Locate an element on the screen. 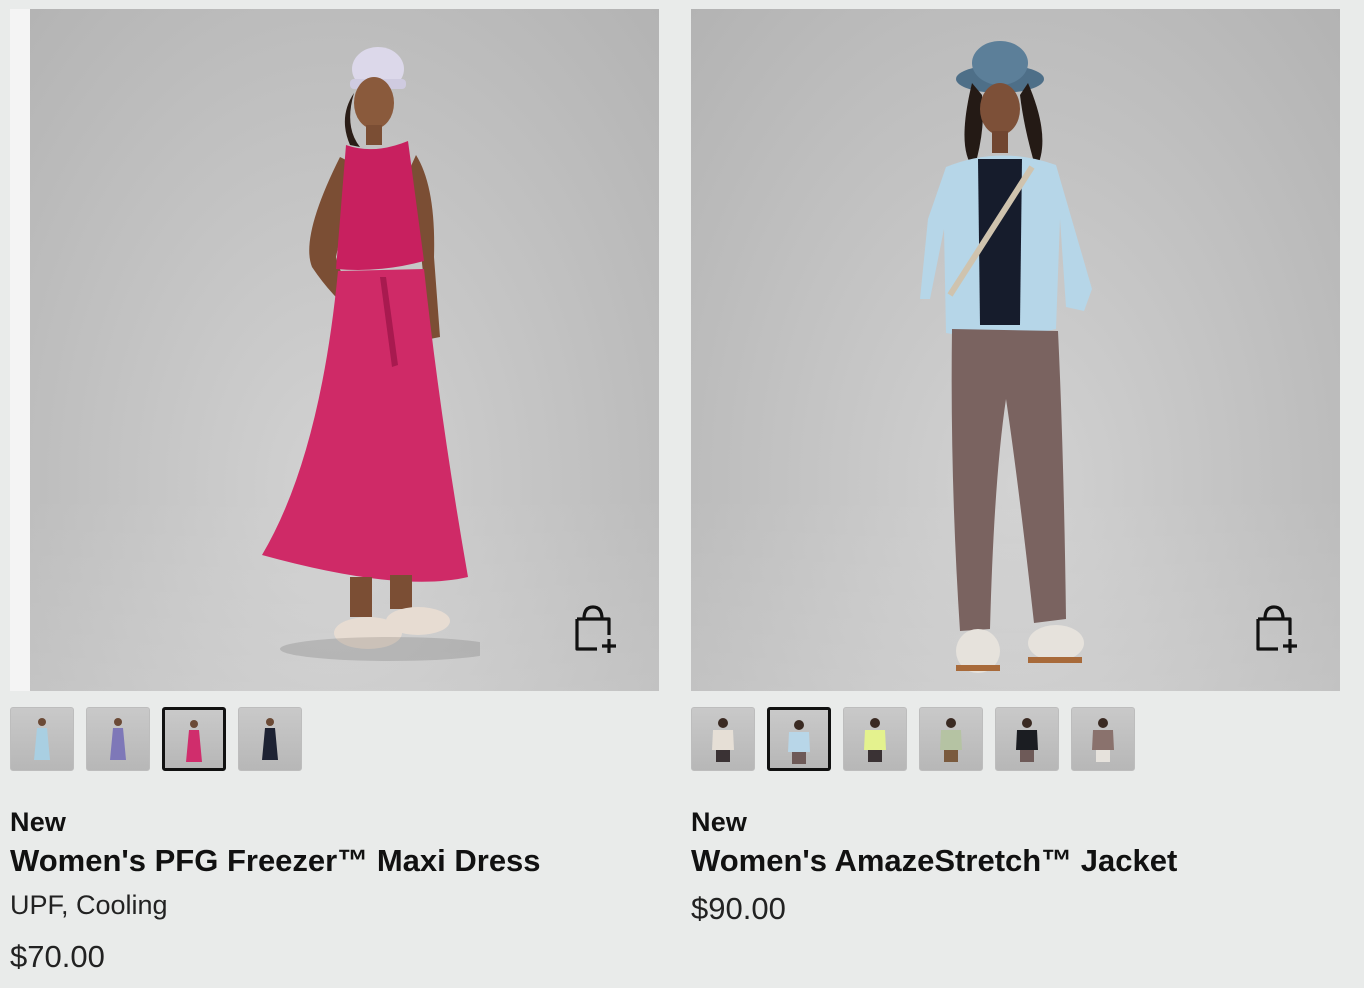 This screenshot has width=1364, height=988. model-in-maxi-dress-image is located at coordinates (360, 357).